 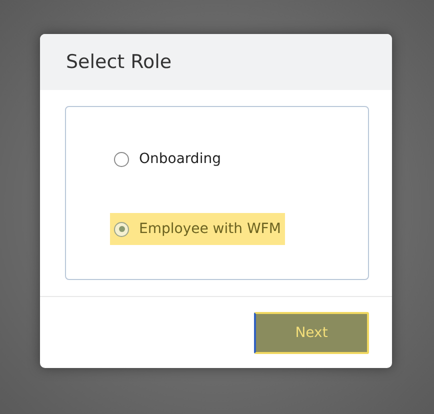 What do you see at coordinates (167, 159) in the screenshot?
I see `radio-option: Onboarding` at bounding box center [167, 159].